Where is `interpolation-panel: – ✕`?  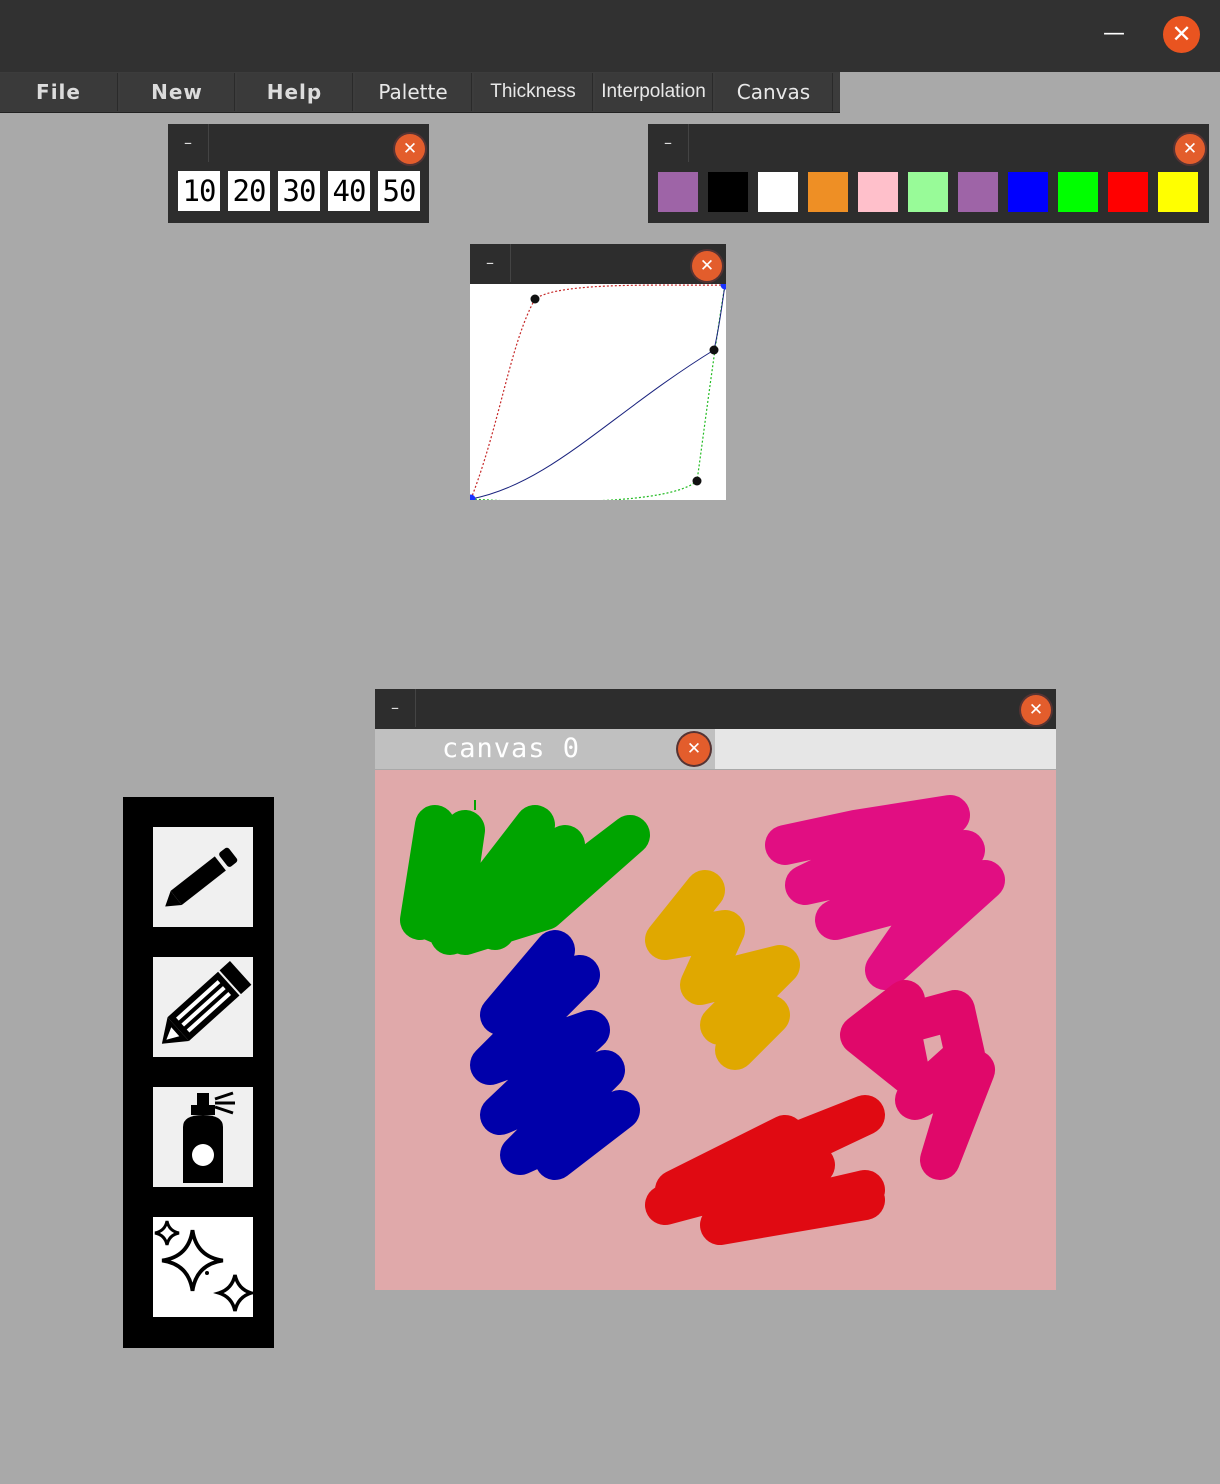
interpolation-panel: – ✕ is located at coordinates (598, 372).